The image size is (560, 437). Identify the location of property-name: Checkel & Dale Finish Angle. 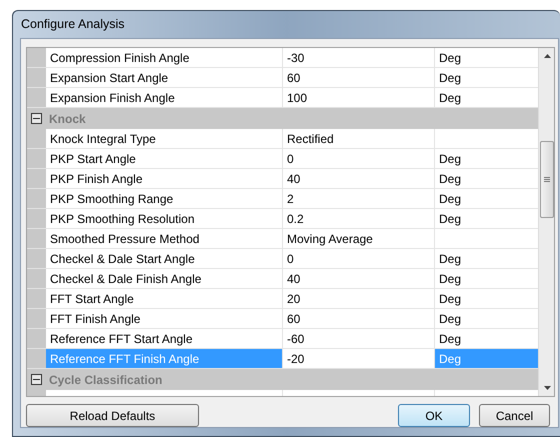
(164, 278).